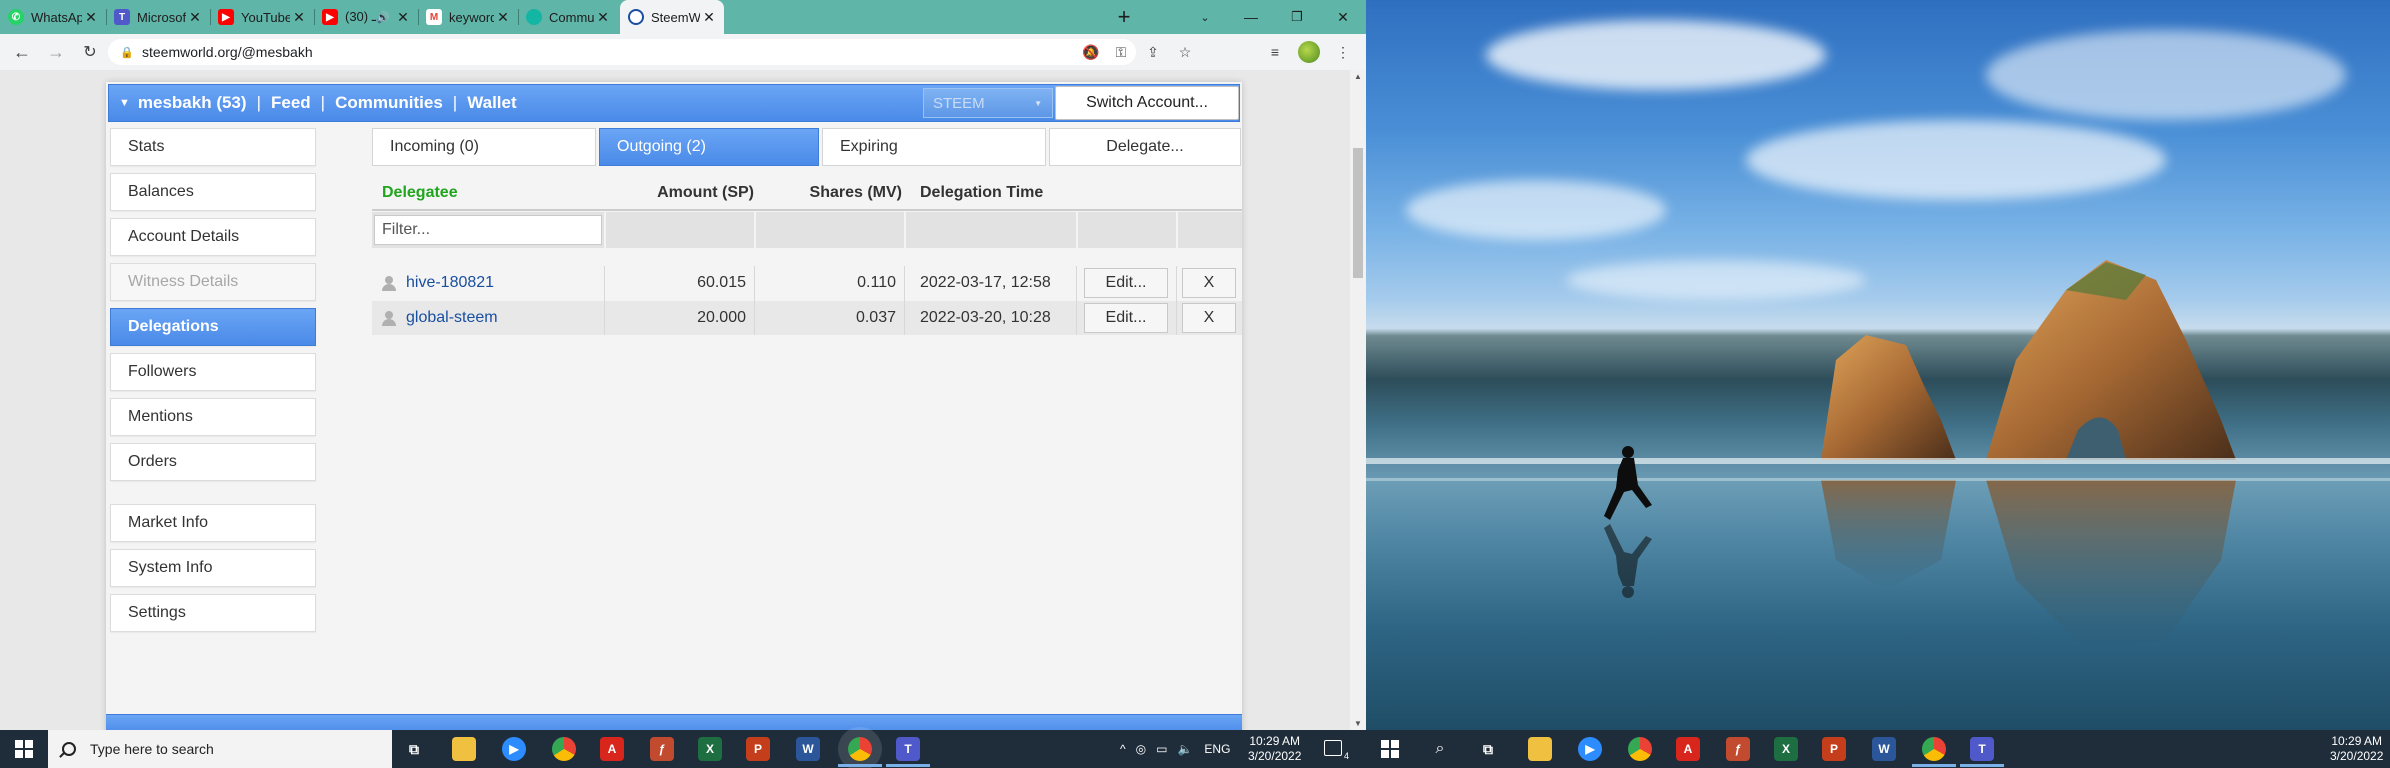 This screenshot has height=768, width=2390. Describe the element at coordinates (1336, 750) in the screenshot. I see `notification-center-icon: 4` at that location.